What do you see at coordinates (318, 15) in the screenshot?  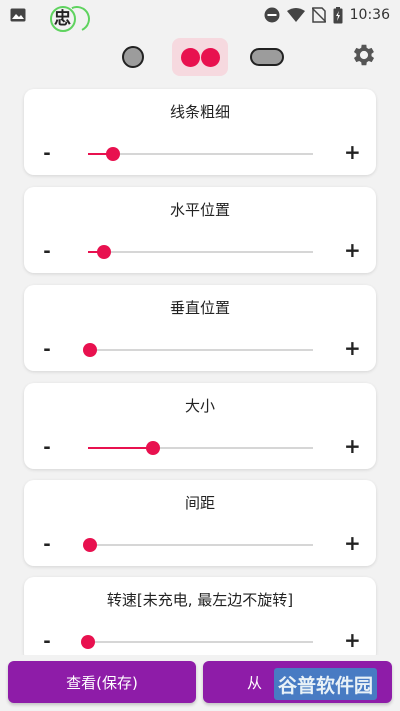 I see `no-sim-icon` at bounding box center [318, 15].